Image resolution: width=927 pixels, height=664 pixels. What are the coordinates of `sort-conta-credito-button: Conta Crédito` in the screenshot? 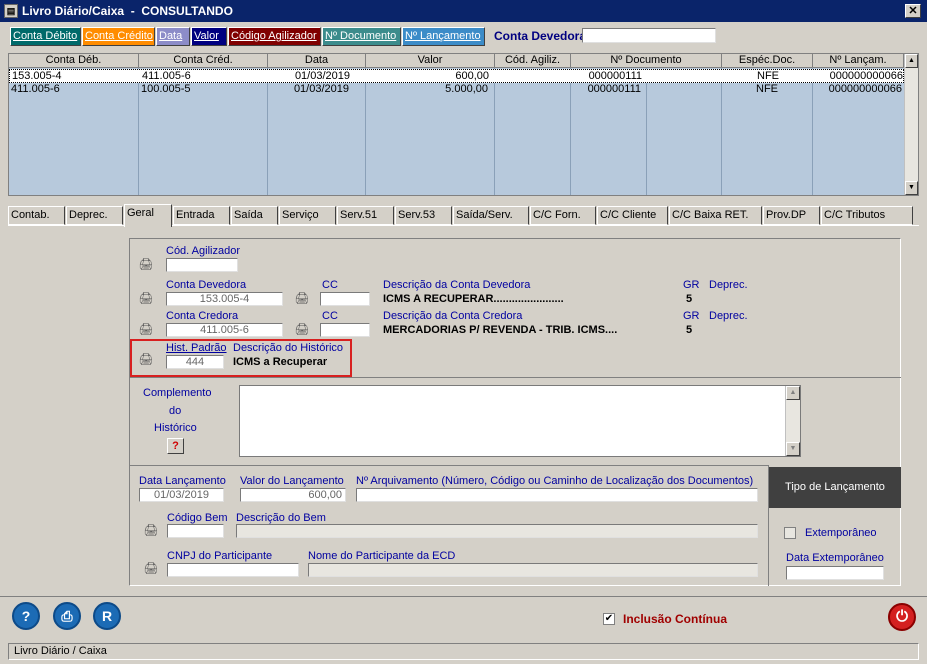 It's located at (118, 36).